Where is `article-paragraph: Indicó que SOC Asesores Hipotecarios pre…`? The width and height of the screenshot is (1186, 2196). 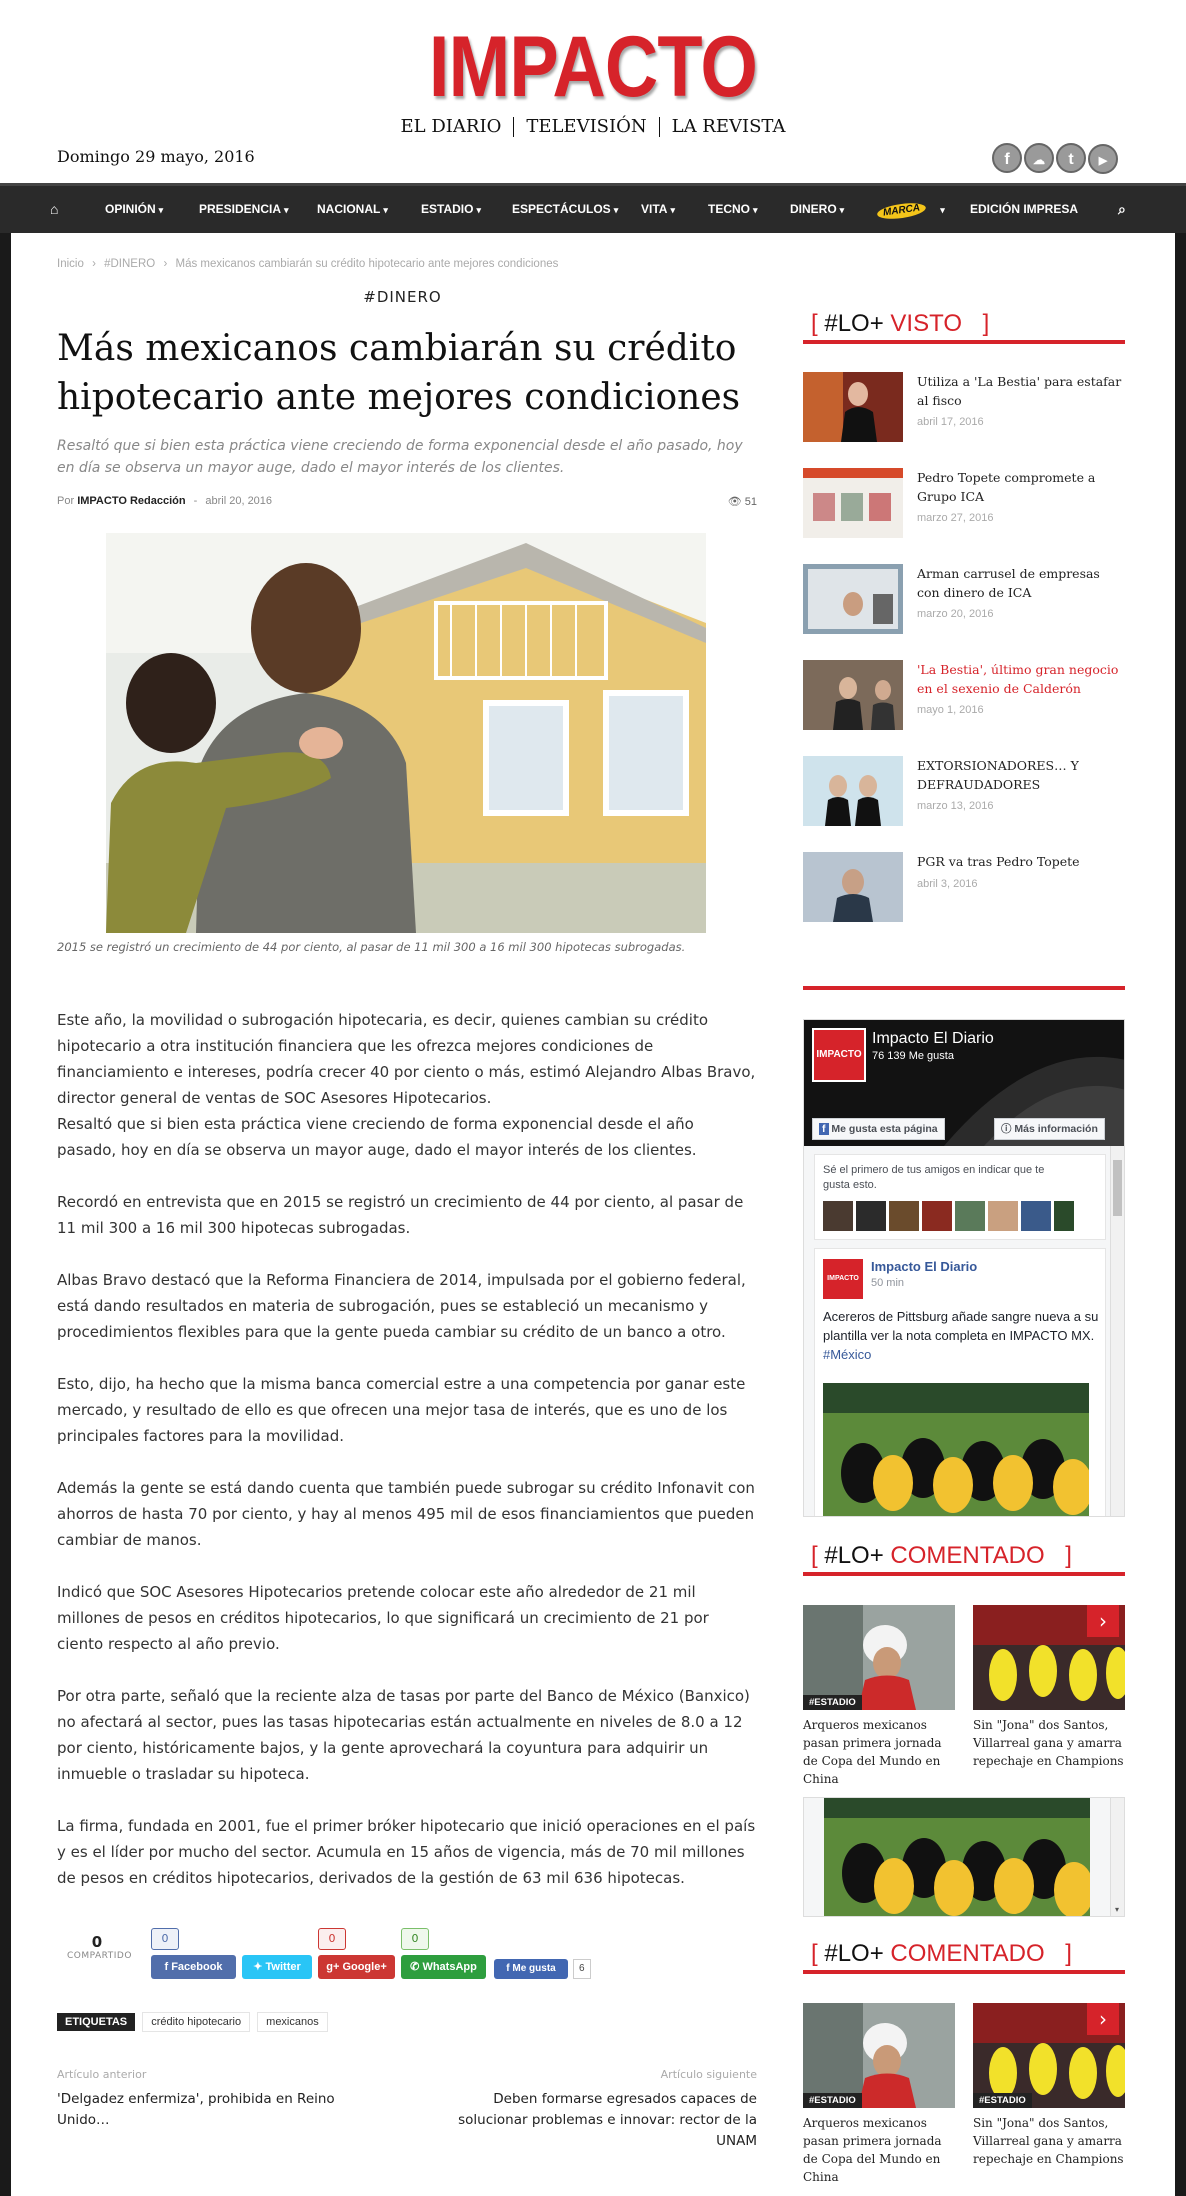 article-paragraph: Indicó que SOC Asesores Hipotecarios pre… is located at coordinates (383, 1618).